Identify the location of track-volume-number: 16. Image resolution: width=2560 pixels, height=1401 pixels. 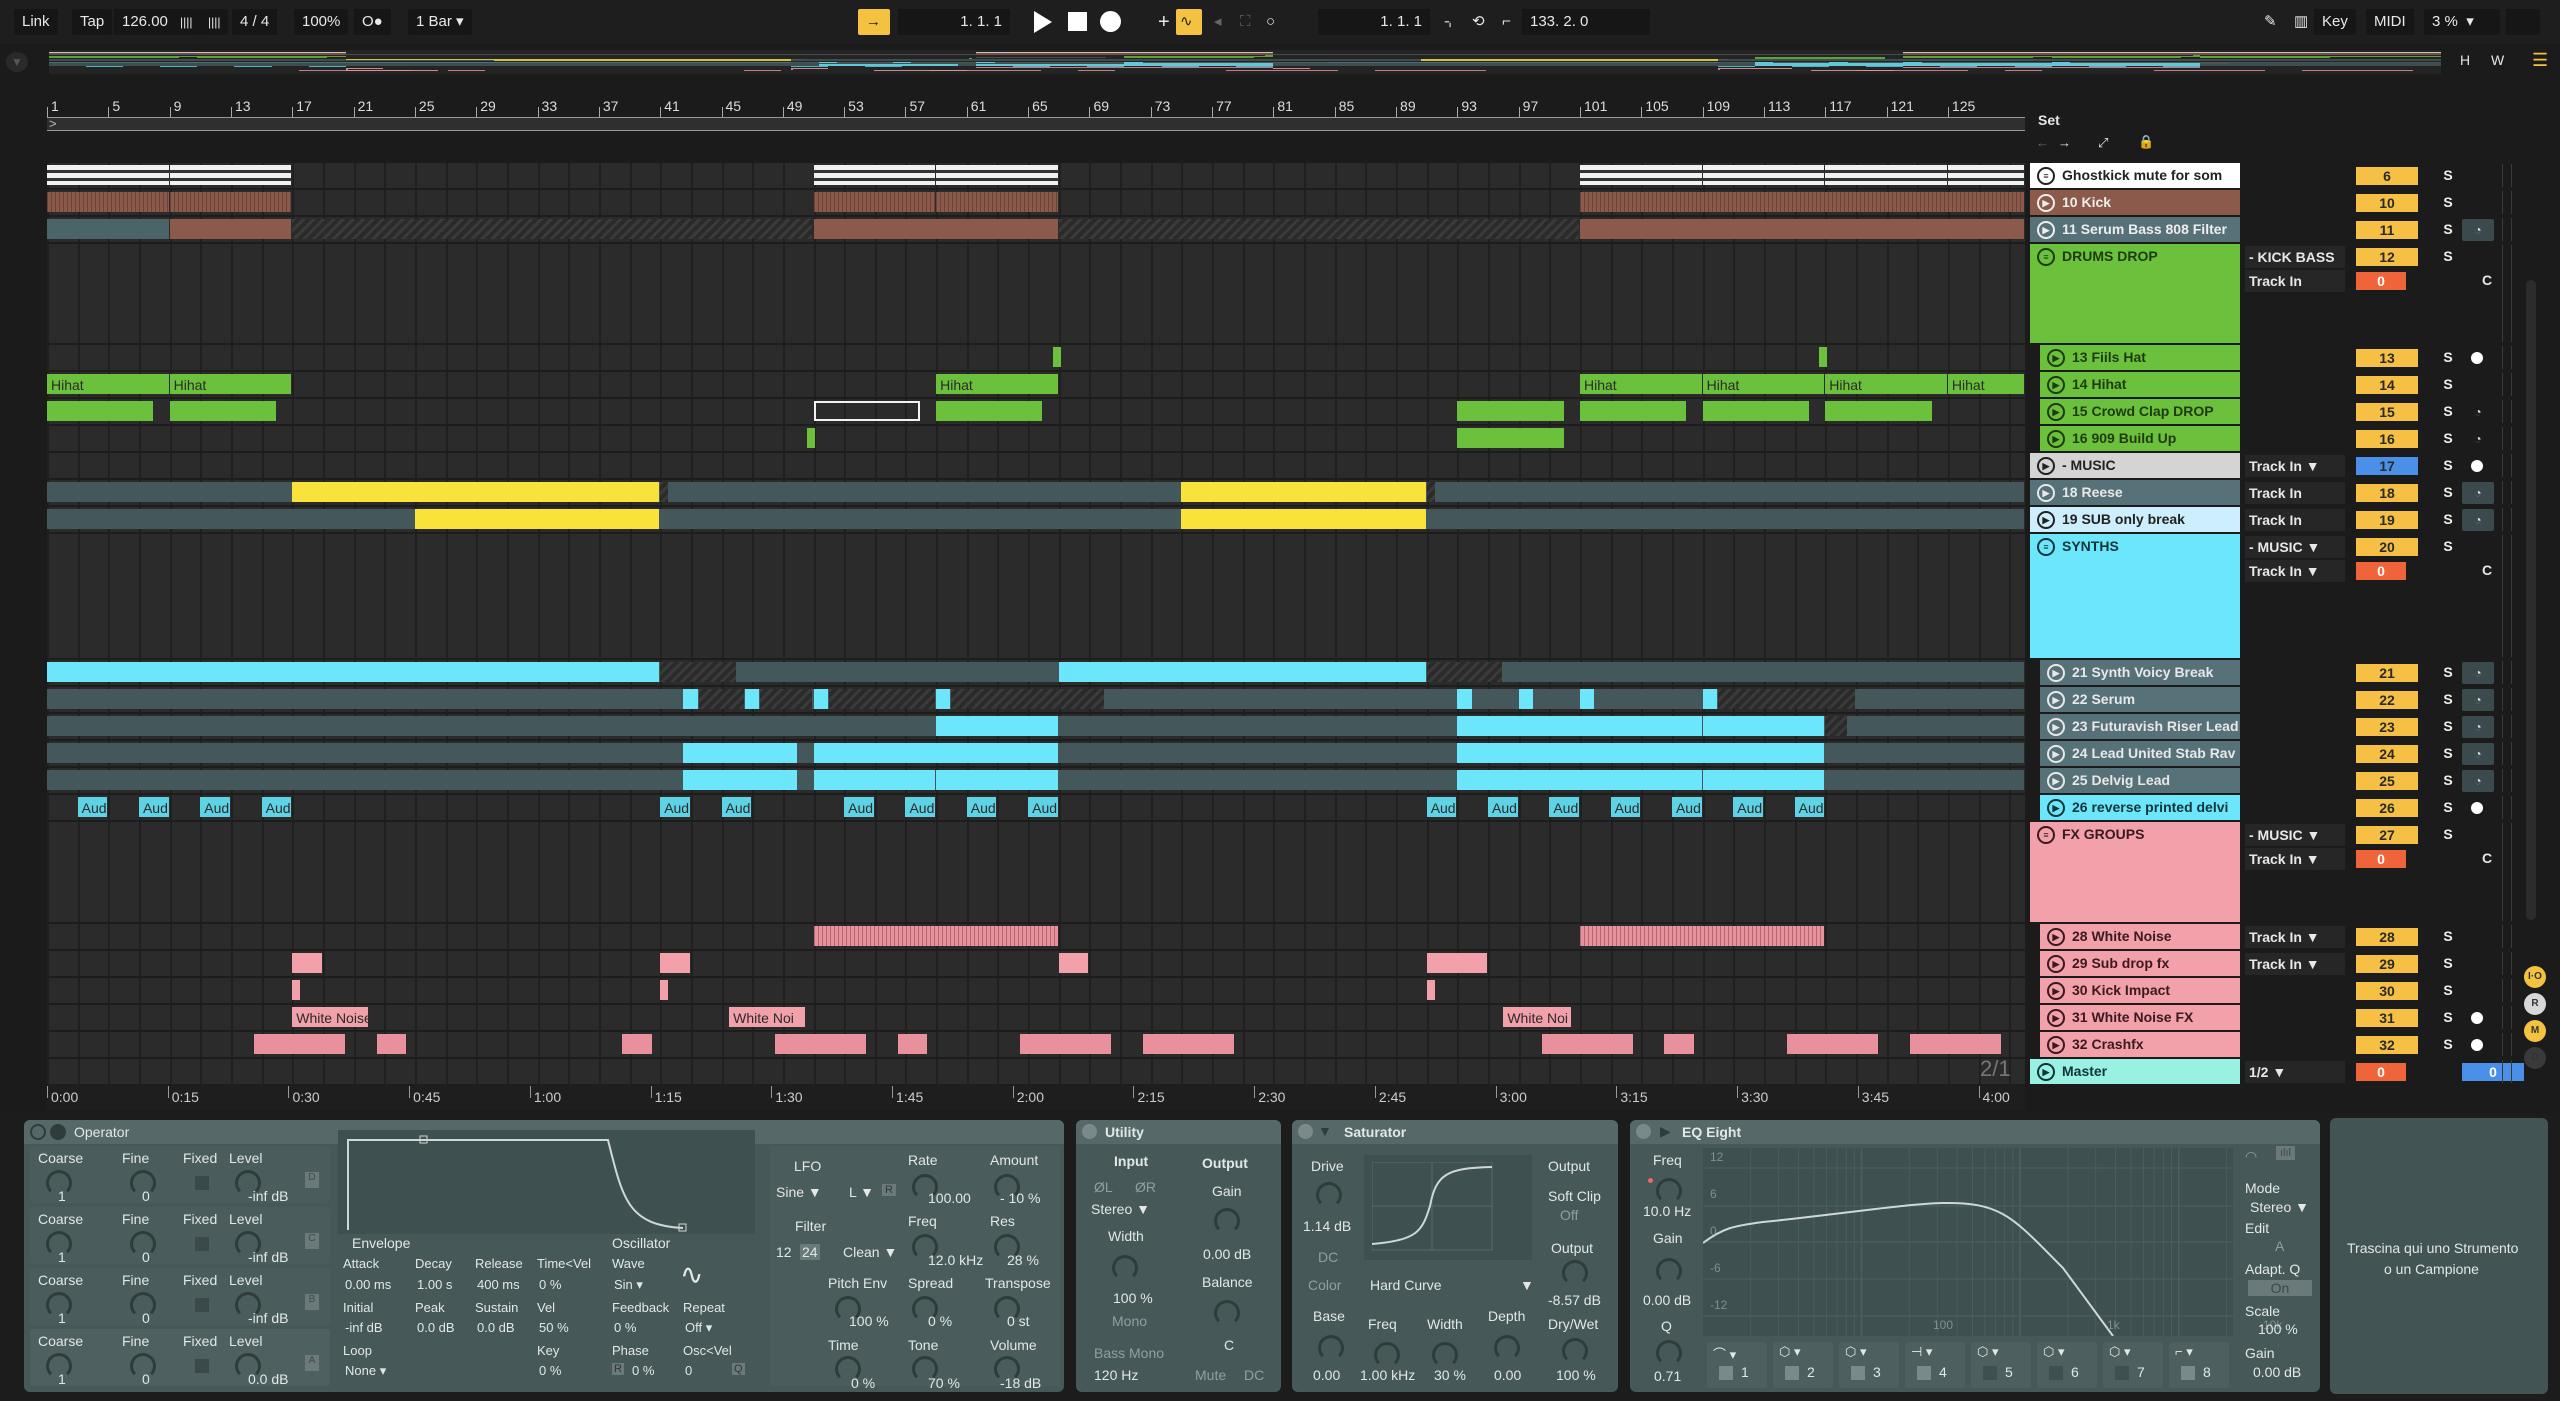
(2387, 439).